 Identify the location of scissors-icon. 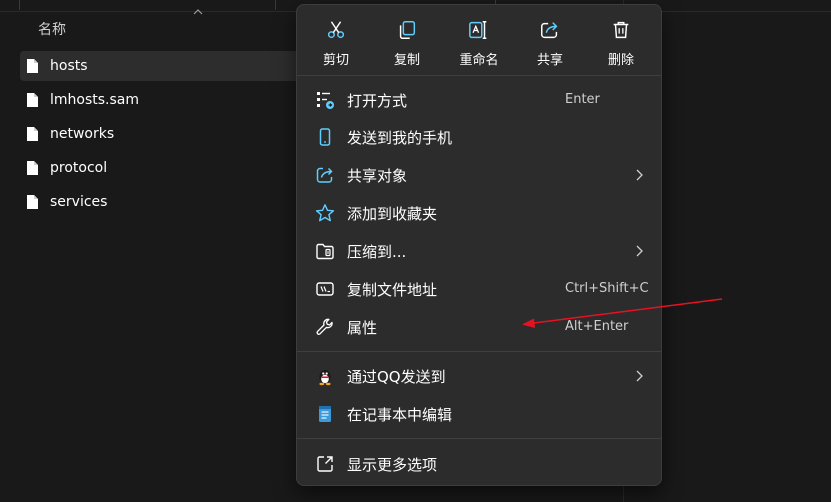
(336, 30).